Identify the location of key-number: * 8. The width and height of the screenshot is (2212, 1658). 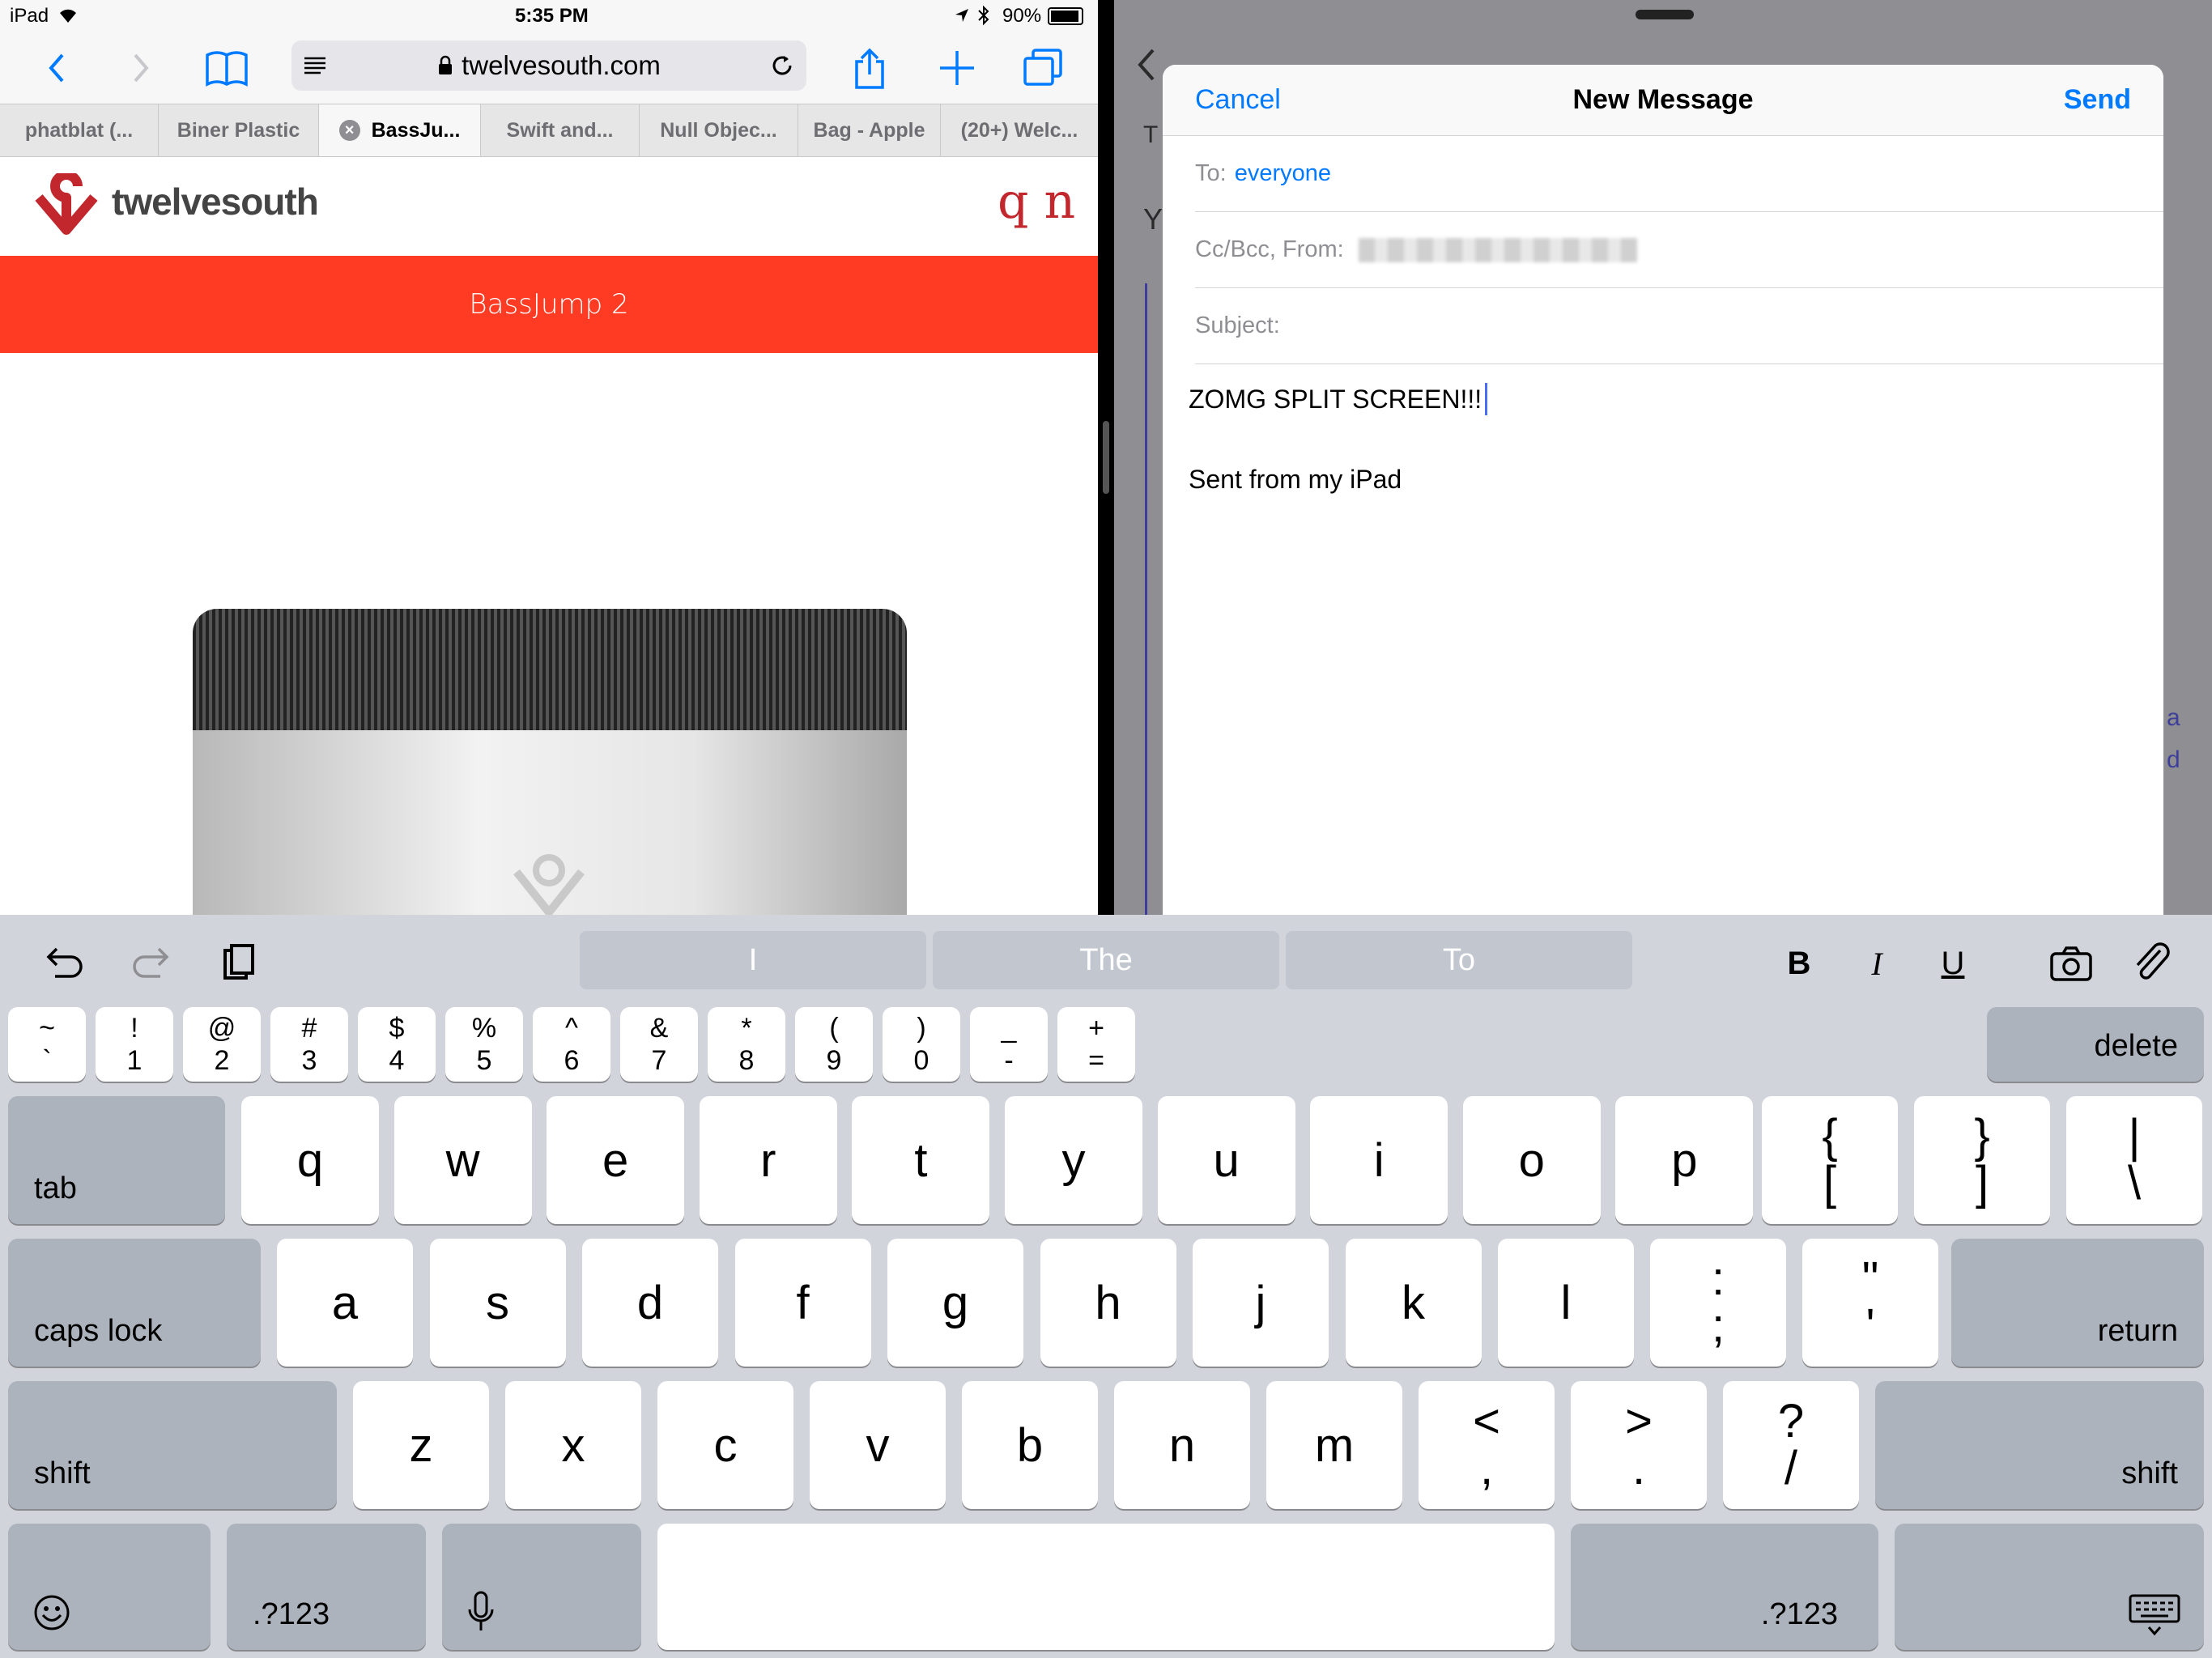
(747, 1044).